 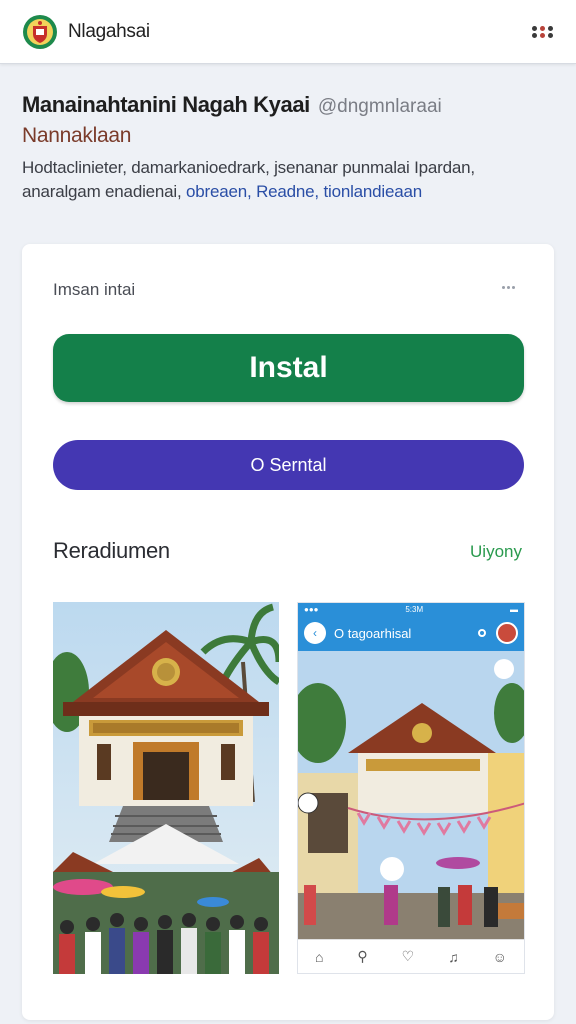 What do you see at coordinates (311, 609) in the screenshot?
I see `phone-signal-icon: ●●●` at bounding box center [311, 609].